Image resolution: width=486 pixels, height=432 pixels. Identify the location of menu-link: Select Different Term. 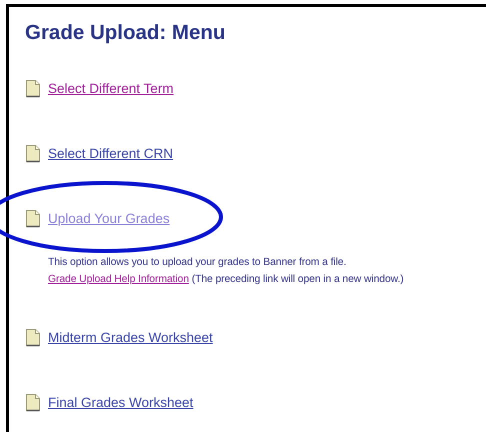
(111, 88).